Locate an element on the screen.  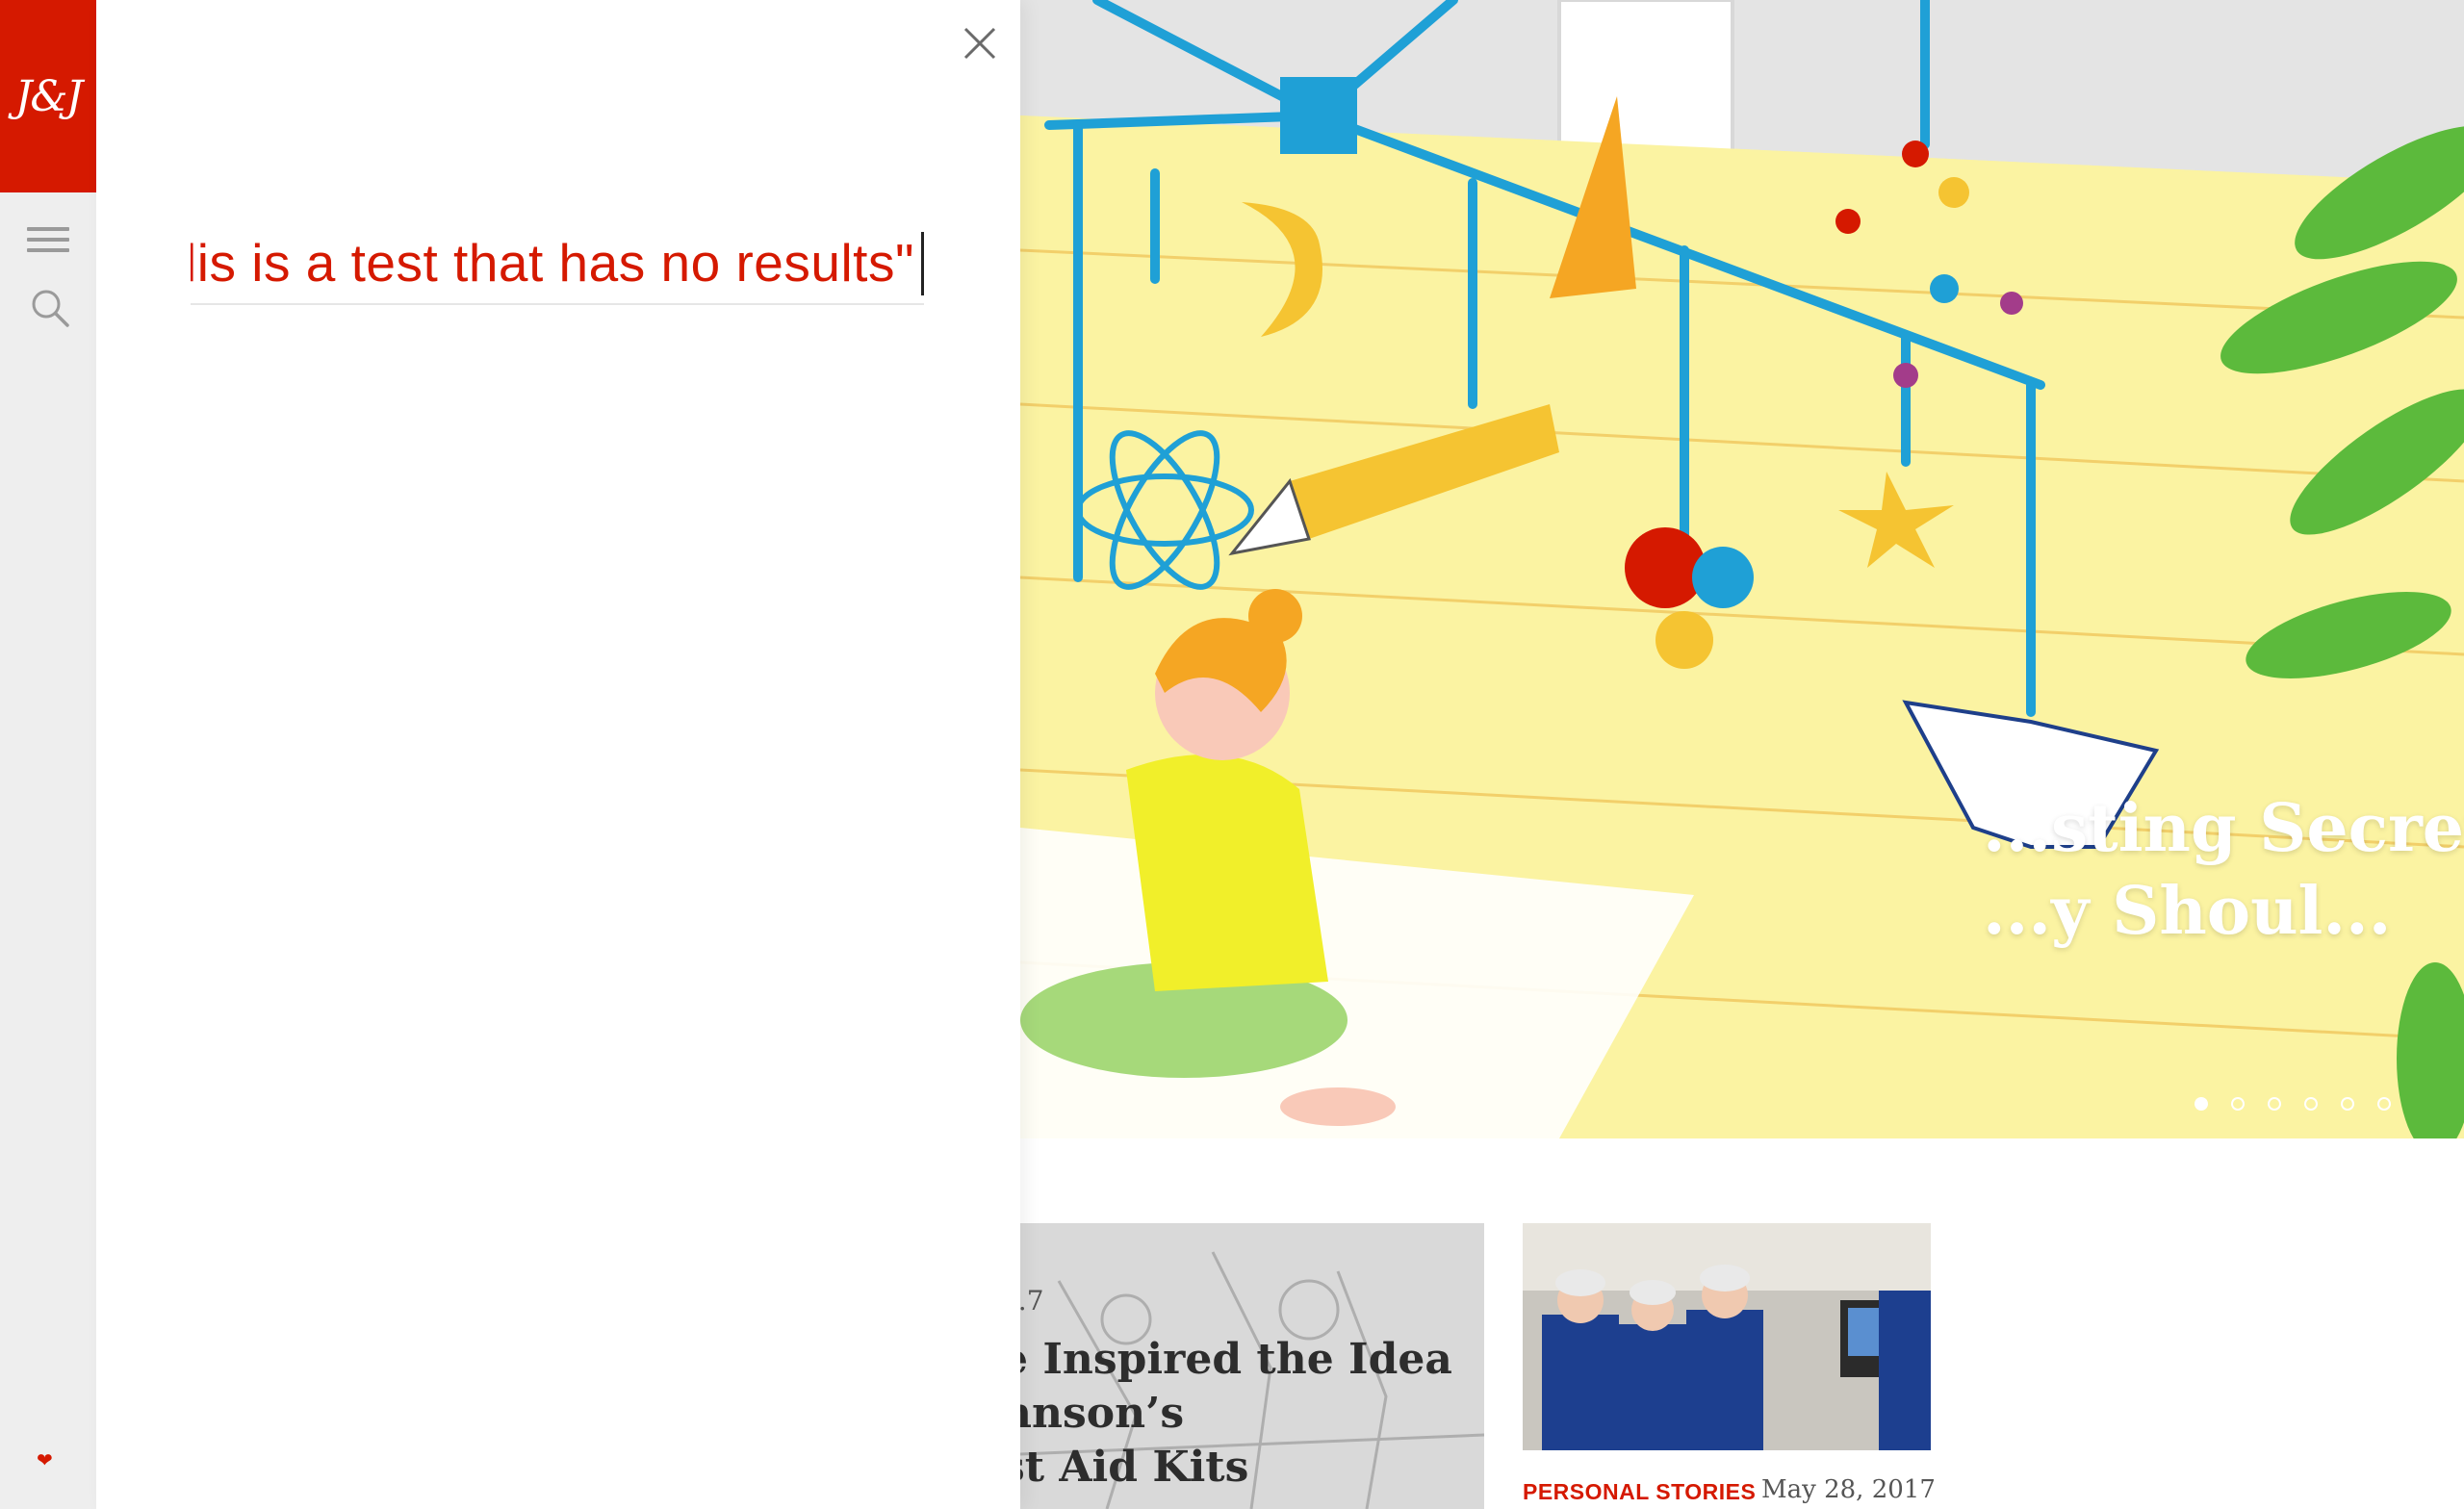
logo-text: J&J is located at coordinates (48, 96).